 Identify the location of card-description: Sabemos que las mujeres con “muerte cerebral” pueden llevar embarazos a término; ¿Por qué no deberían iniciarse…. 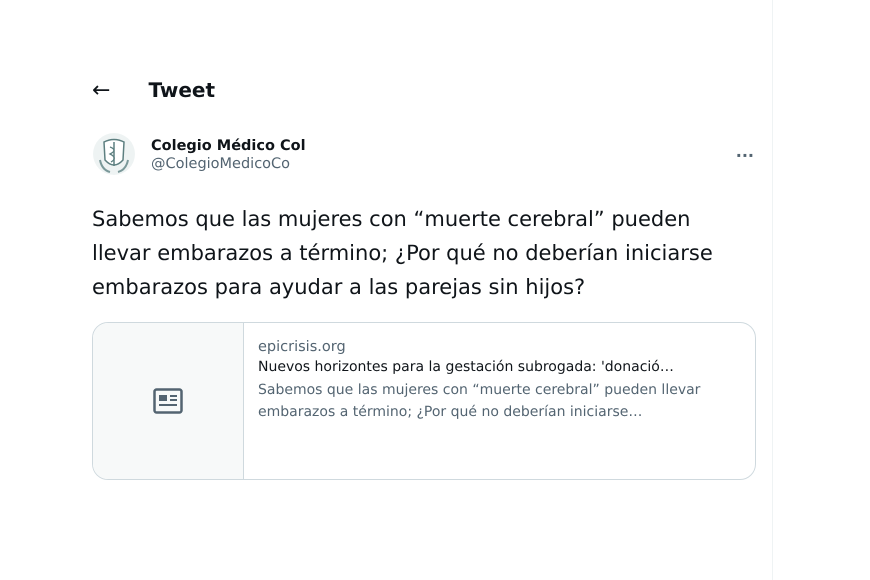
(480, 401).